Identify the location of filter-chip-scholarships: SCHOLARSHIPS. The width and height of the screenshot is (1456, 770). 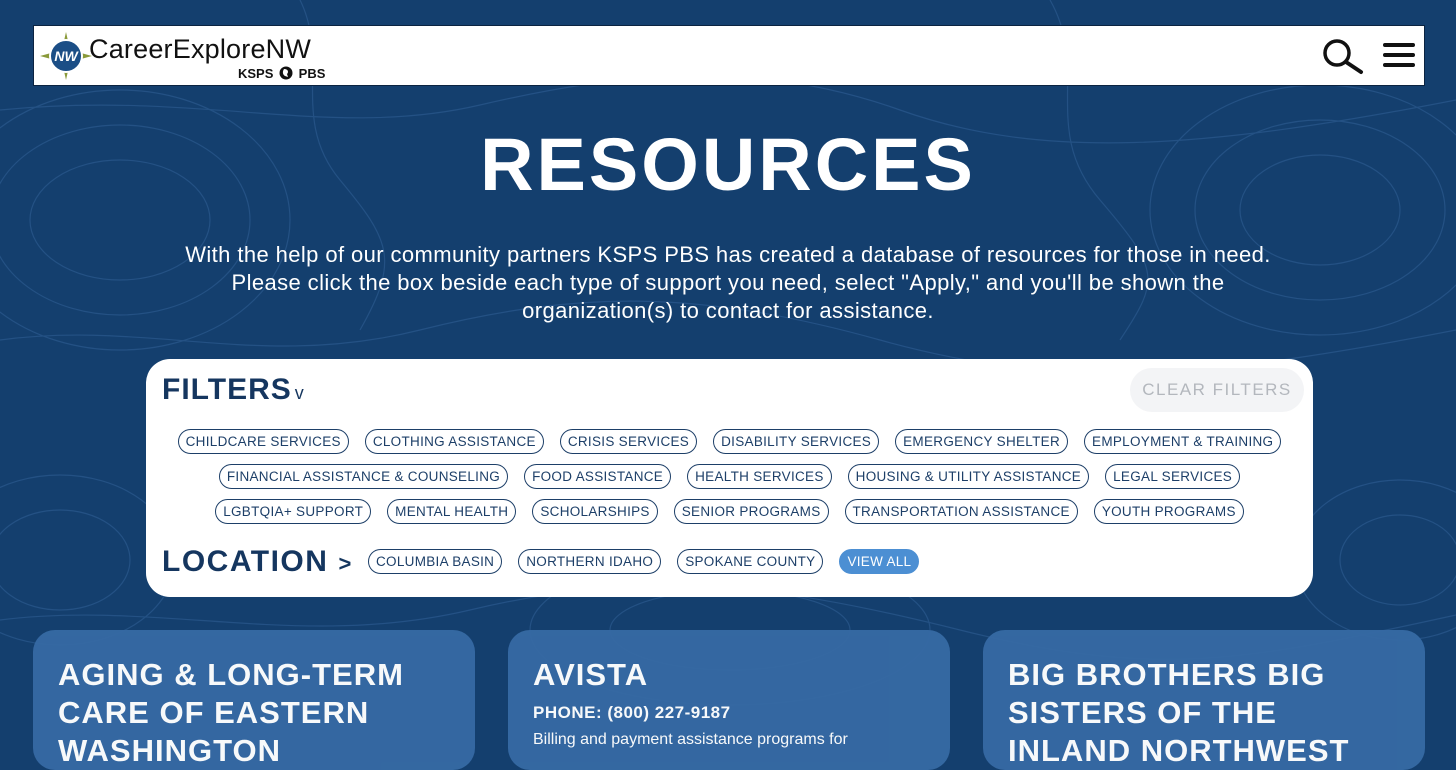
(595, 511).